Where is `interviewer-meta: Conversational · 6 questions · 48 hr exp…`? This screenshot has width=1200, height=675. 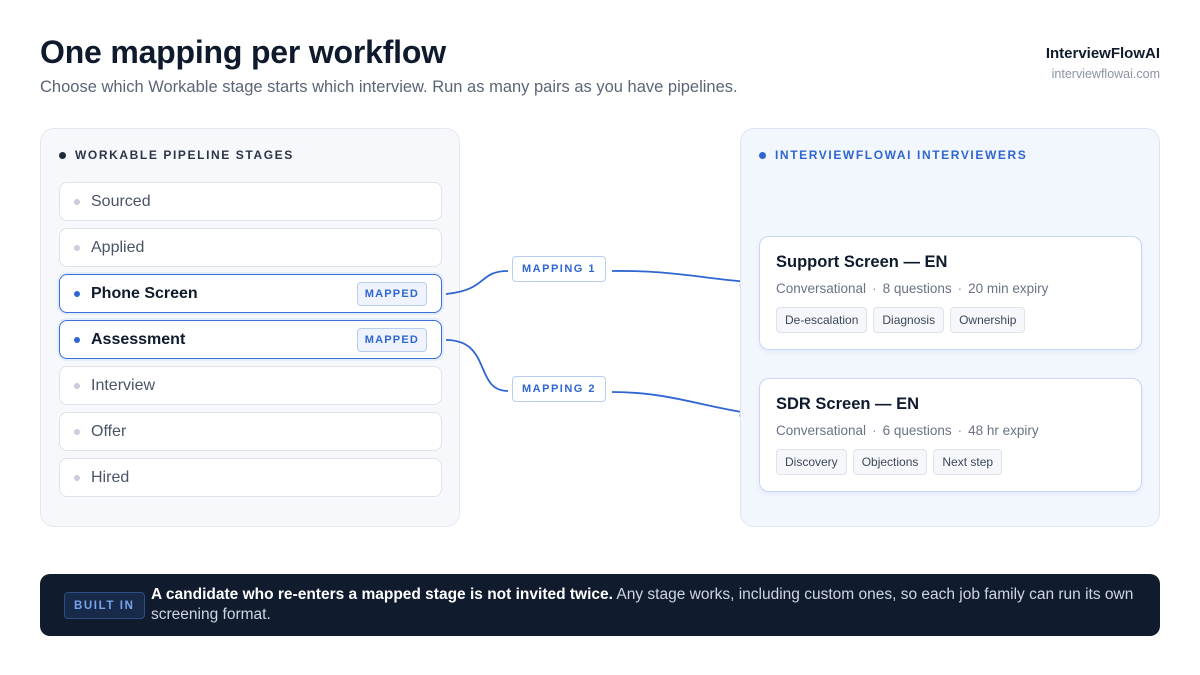
interviewer-meta: Conversational · 6 questions · 48 hr exp… is located at coordinates (950, 430).